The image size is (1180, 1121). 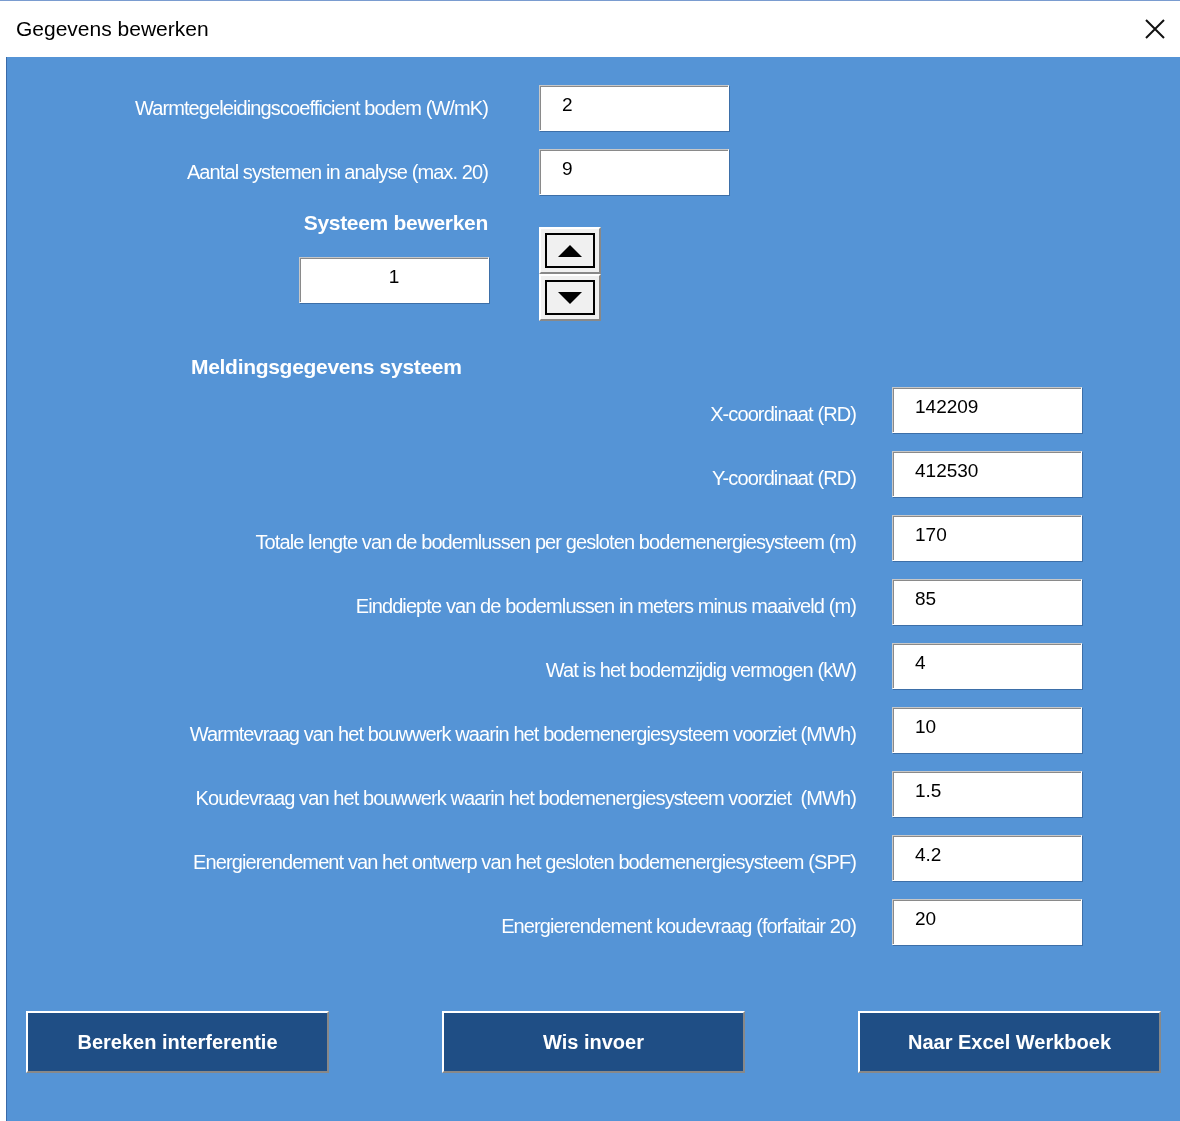 I want to click on input-field: 10, so click(x=987, y=730).